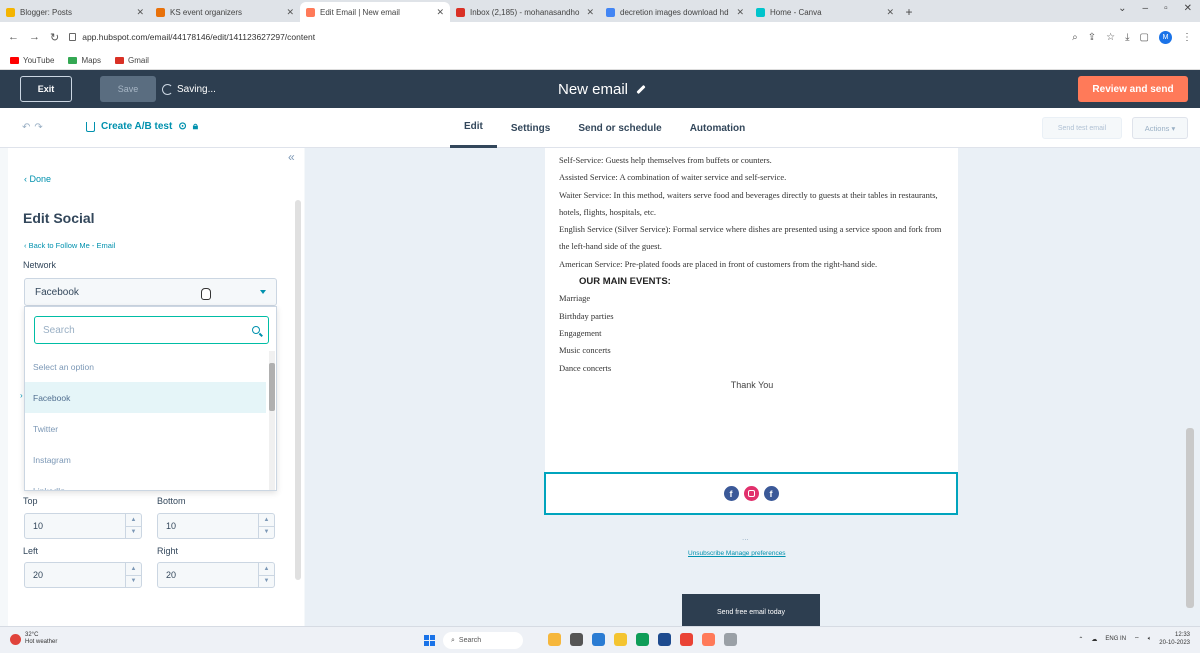  Describe the element at coordinates (453, 640) in the screenshot. I see `search-icon: ⌕` at that location.